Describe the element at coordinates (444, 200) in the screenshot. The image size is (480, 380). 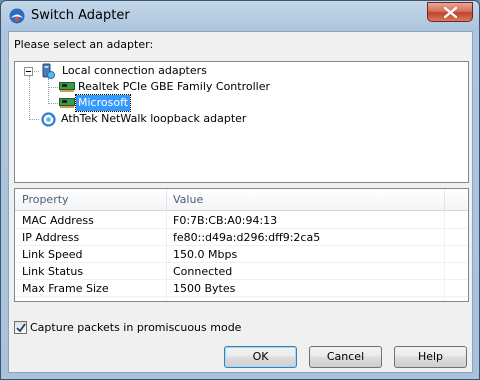
I see `column-divider` at that location.